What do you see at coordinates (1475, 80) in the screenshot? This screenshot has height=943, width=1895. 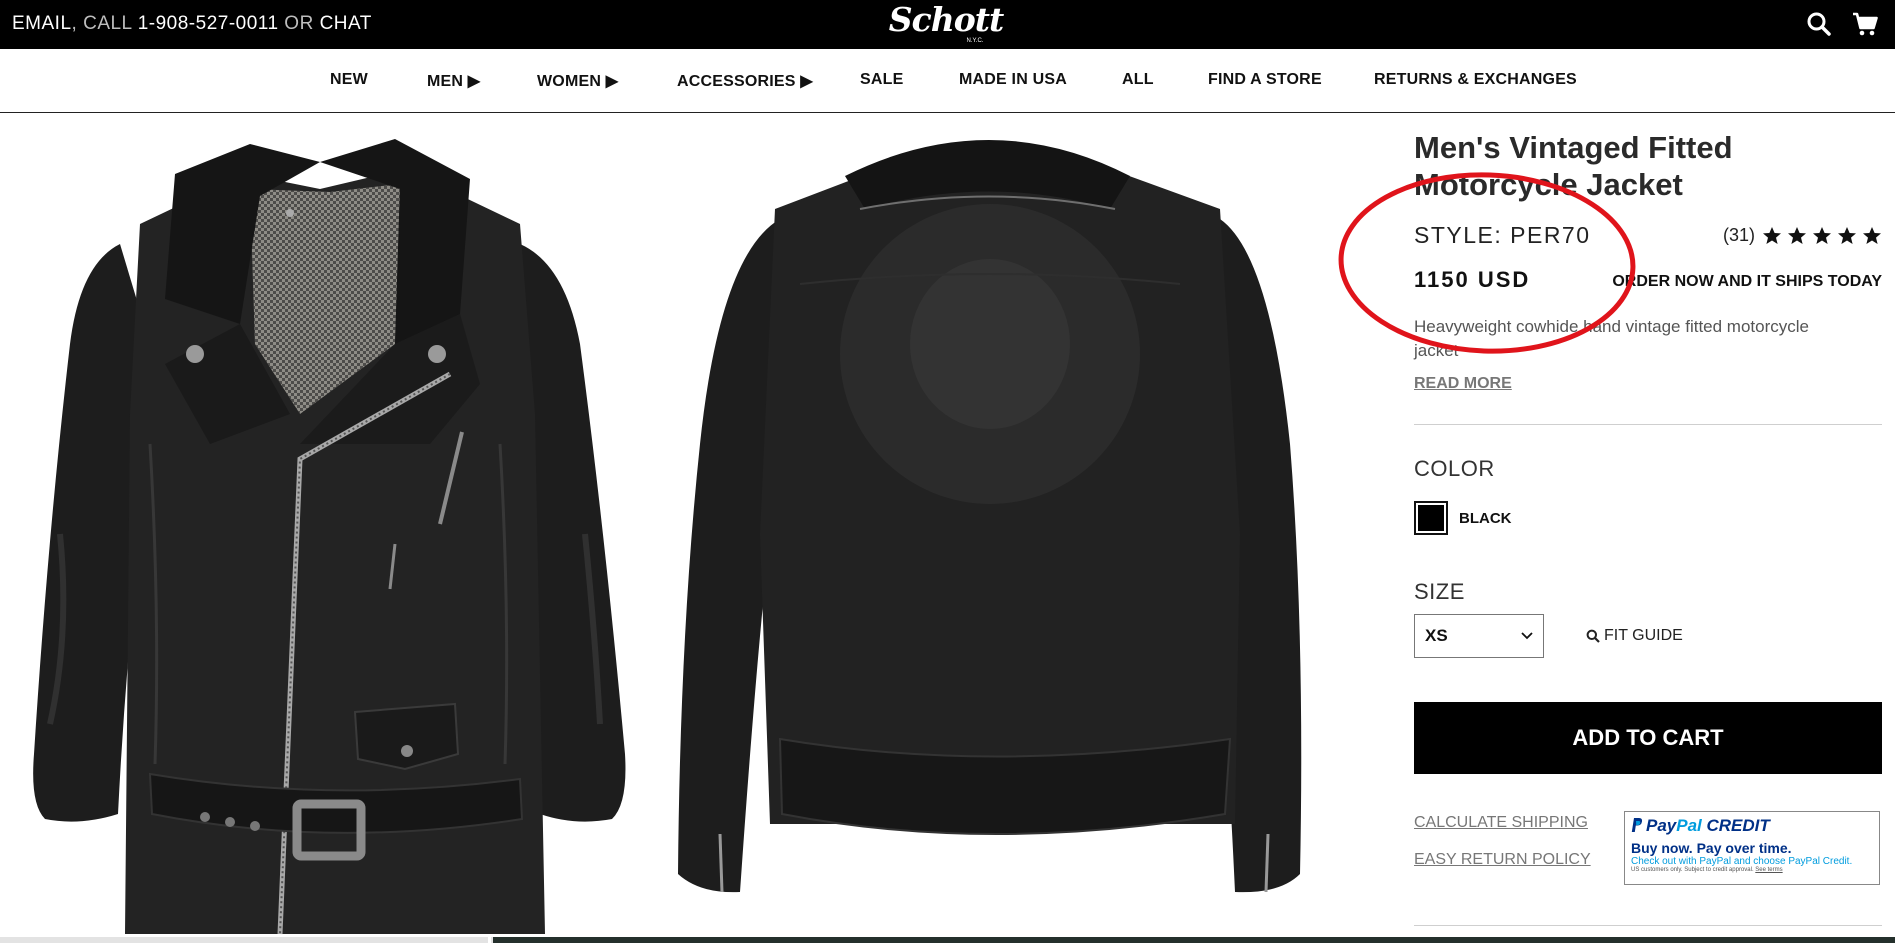 I see `nav-item-returns-exchanges: RETURNS & EXCHANGES` at bounding box center [1475, 80].